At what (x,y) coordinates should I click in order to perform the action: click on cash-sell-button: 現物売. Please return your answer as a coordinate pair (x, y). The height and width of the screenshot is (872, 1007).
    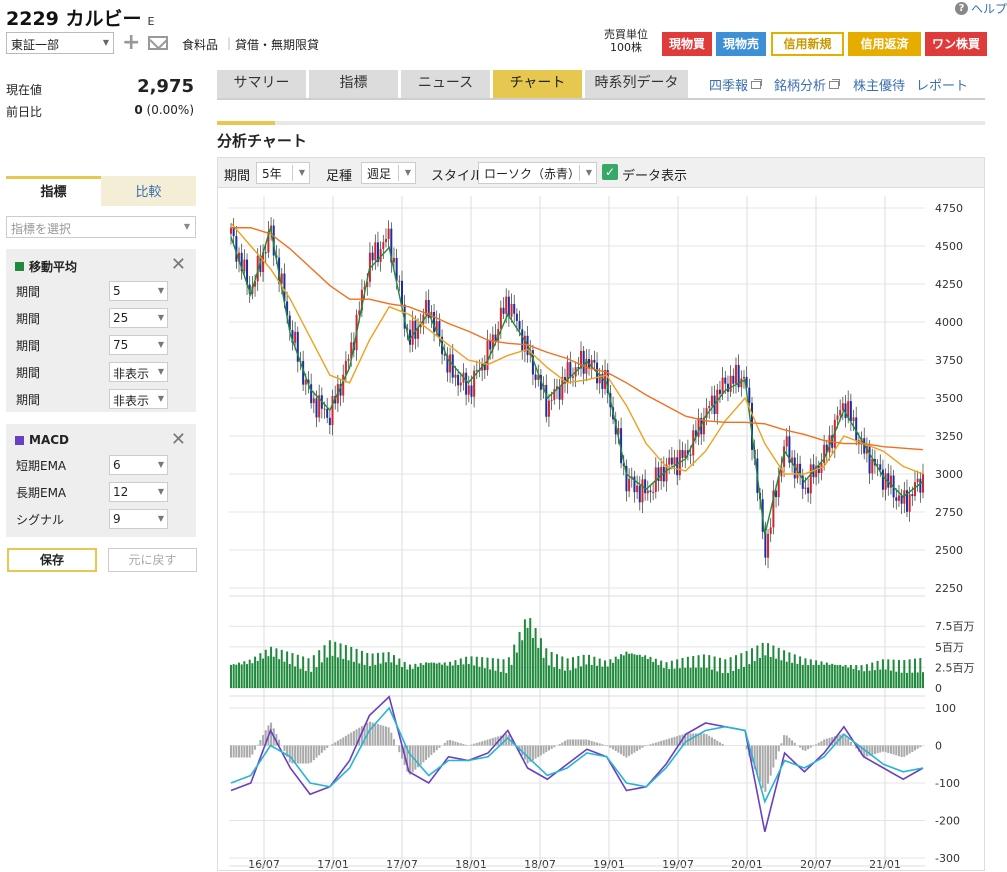
    Looking at the image, I should click on (741, 44).